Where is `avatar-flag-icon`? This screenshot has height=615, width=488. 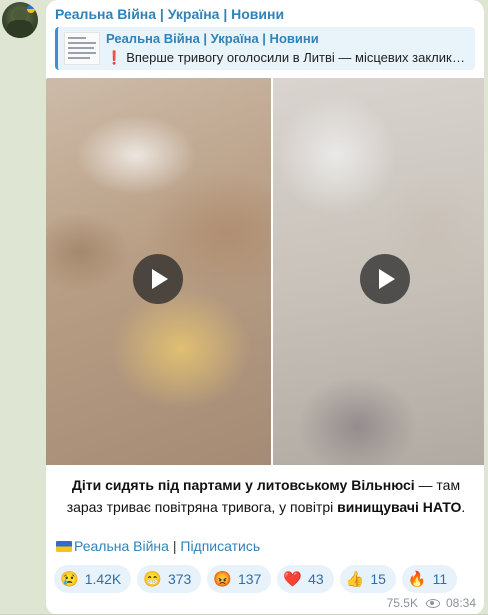
avatar-flag-icon is located at coordinates (31, 9).